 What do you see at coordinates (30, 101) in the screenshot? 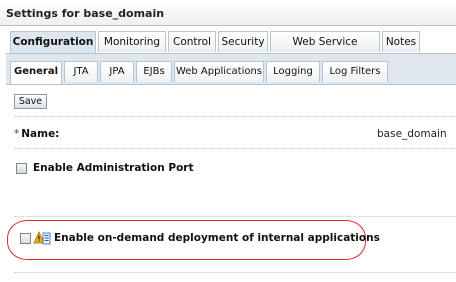
I see `save-button: Save` at bounding box center [30, 101].